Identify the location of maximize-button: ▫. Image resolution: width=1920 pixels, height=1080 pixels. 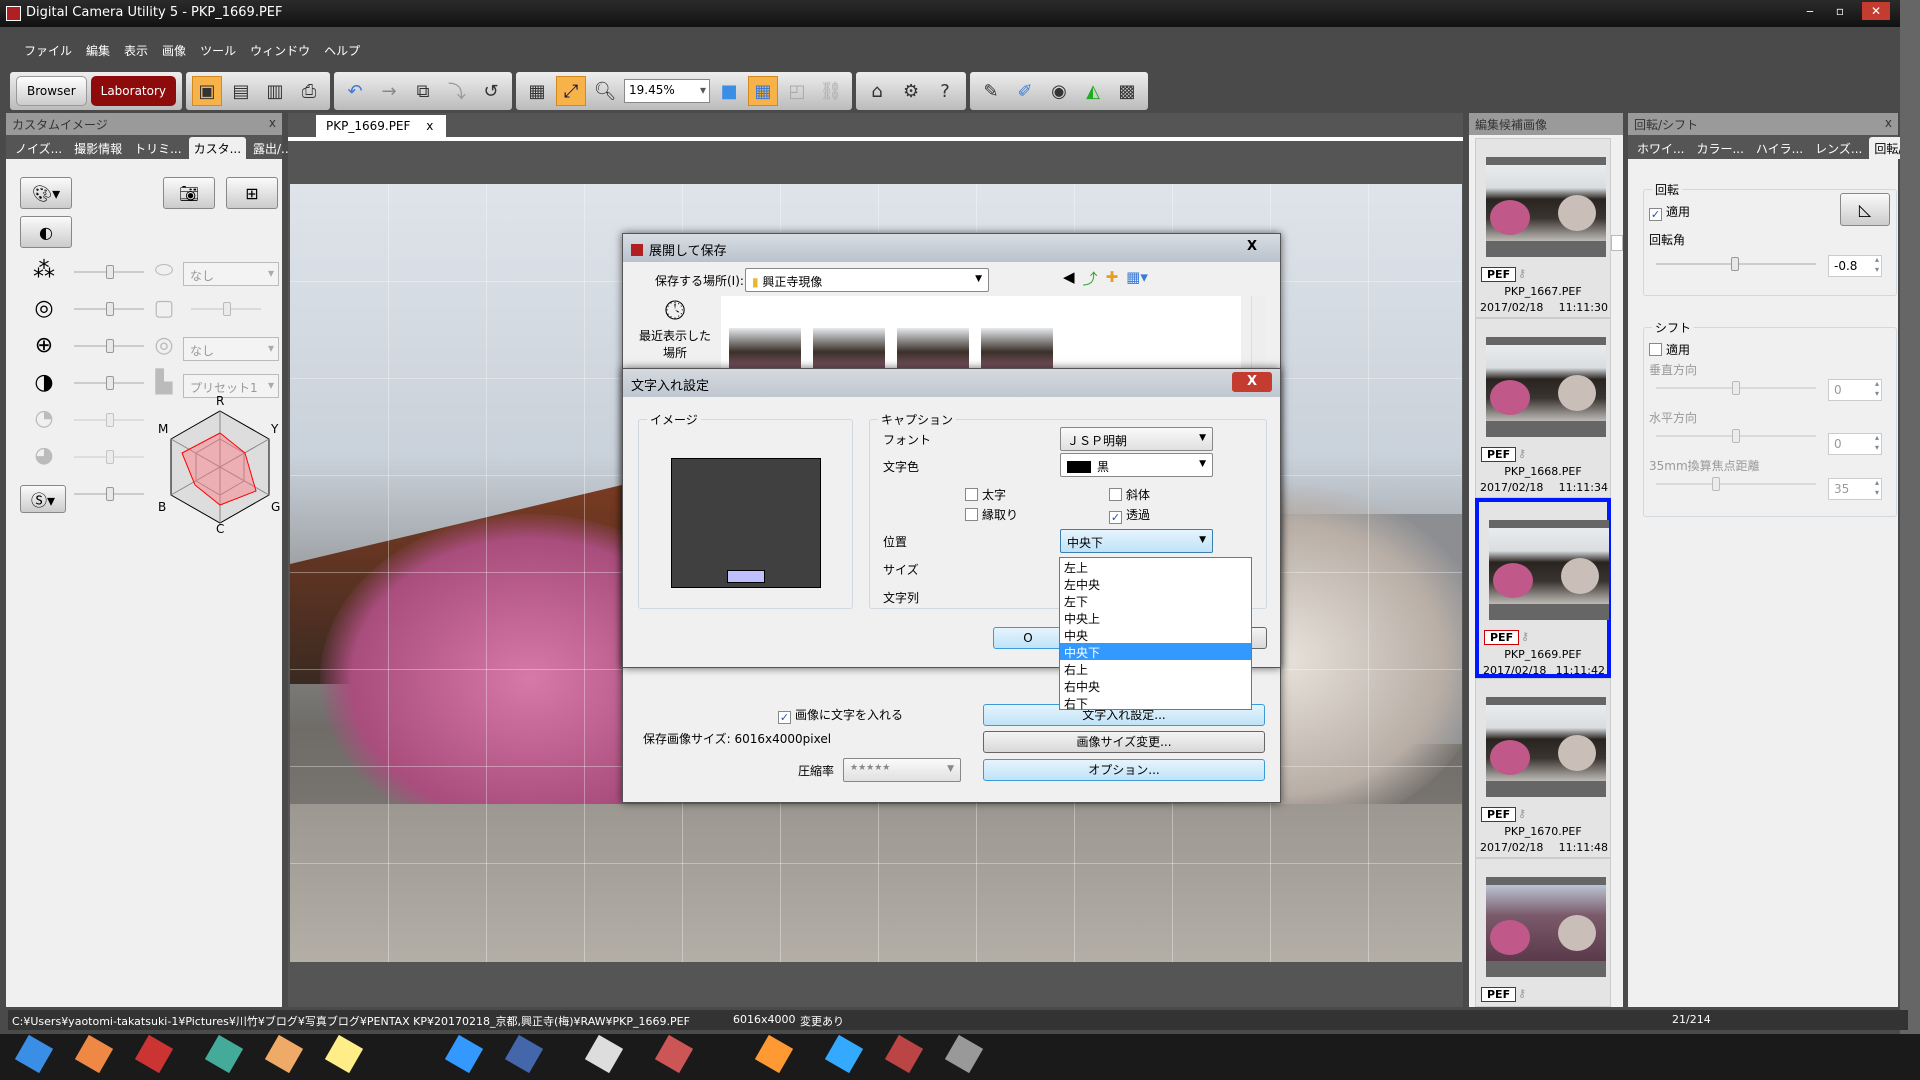
(1840, 11).